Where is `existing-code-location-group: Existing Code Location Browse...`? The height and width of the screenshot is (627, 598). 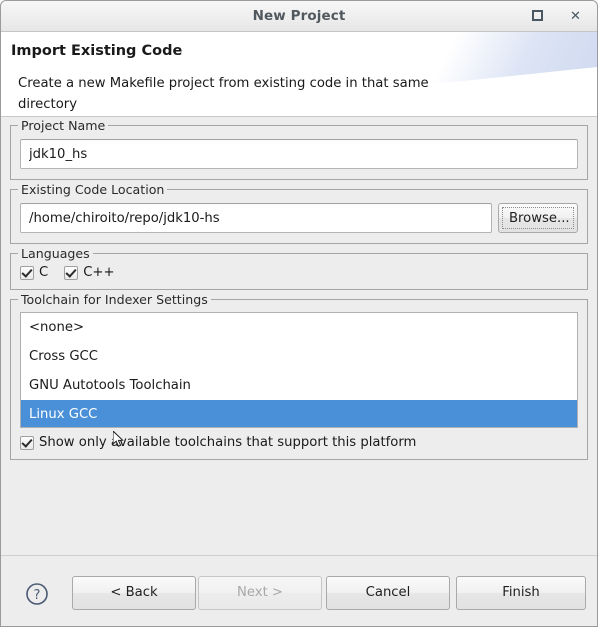 existing-code-location-group: Existing Code Location Browse... is located at coordinates (299, 213).